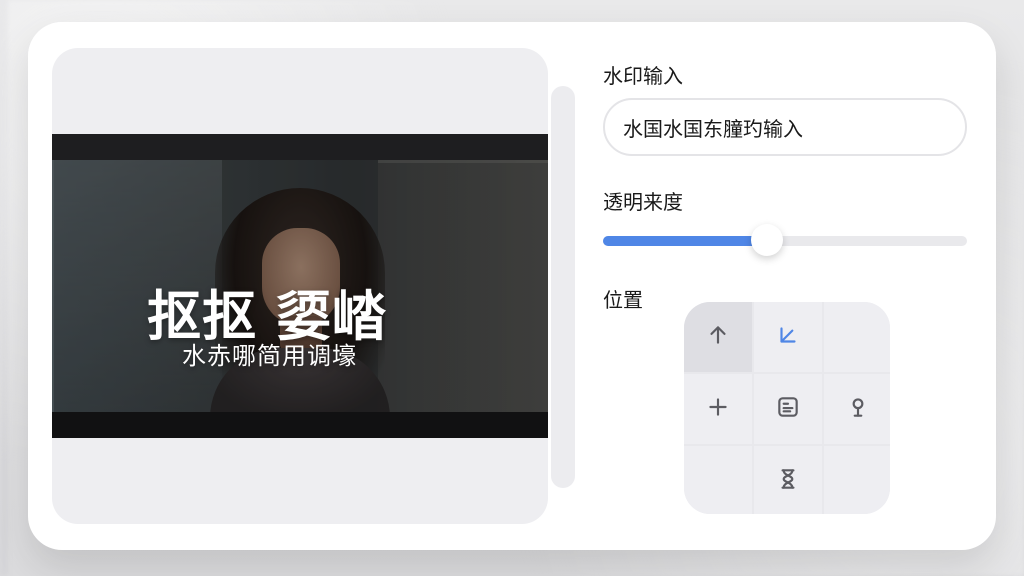 The image size is (1024, 576). What do you see at coordinates (857, 480) in the screenshot?
I see `position-cell-bottom-right` at bounding box center [857, 480].